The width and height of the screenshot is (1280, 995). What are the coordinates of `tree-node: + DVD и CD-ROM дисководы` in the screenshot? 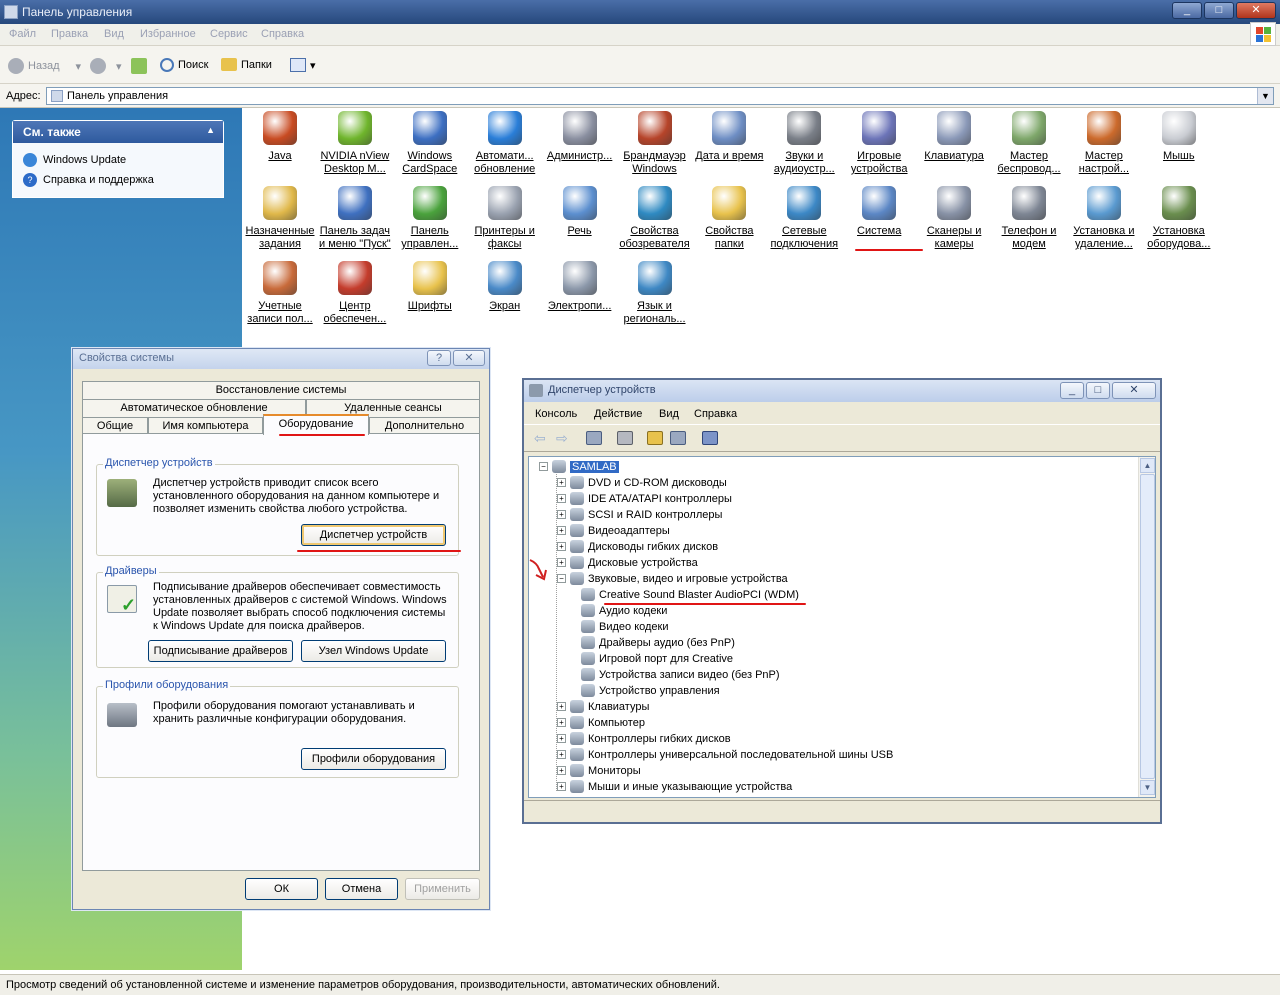 It's located at (642, 482).